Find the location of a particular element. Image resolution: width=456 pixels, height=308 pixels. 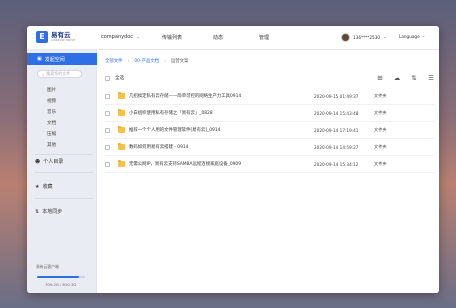

language-switcher: Language ⌄ is located at coordinates (412, 36).